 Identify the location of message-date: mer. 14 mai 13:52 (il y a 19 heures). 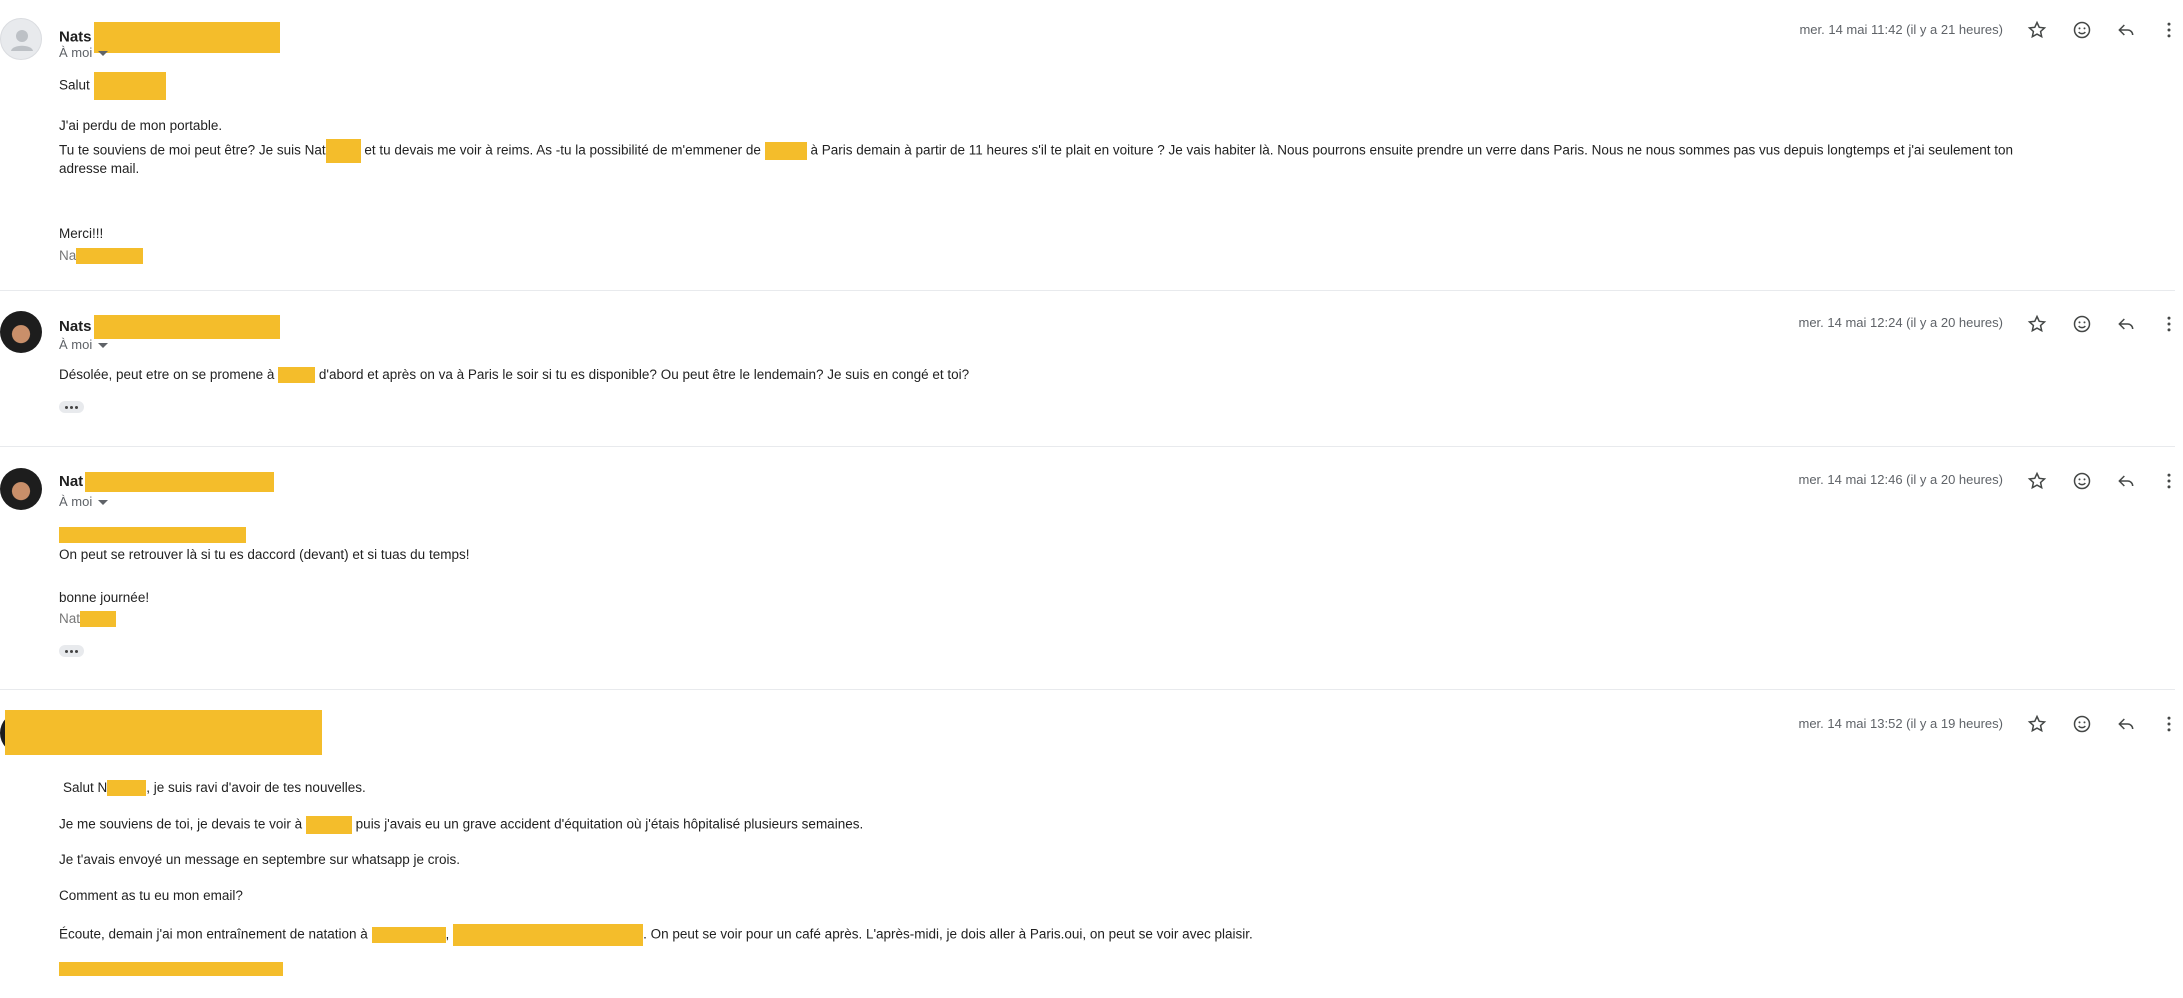
(1901, 723).